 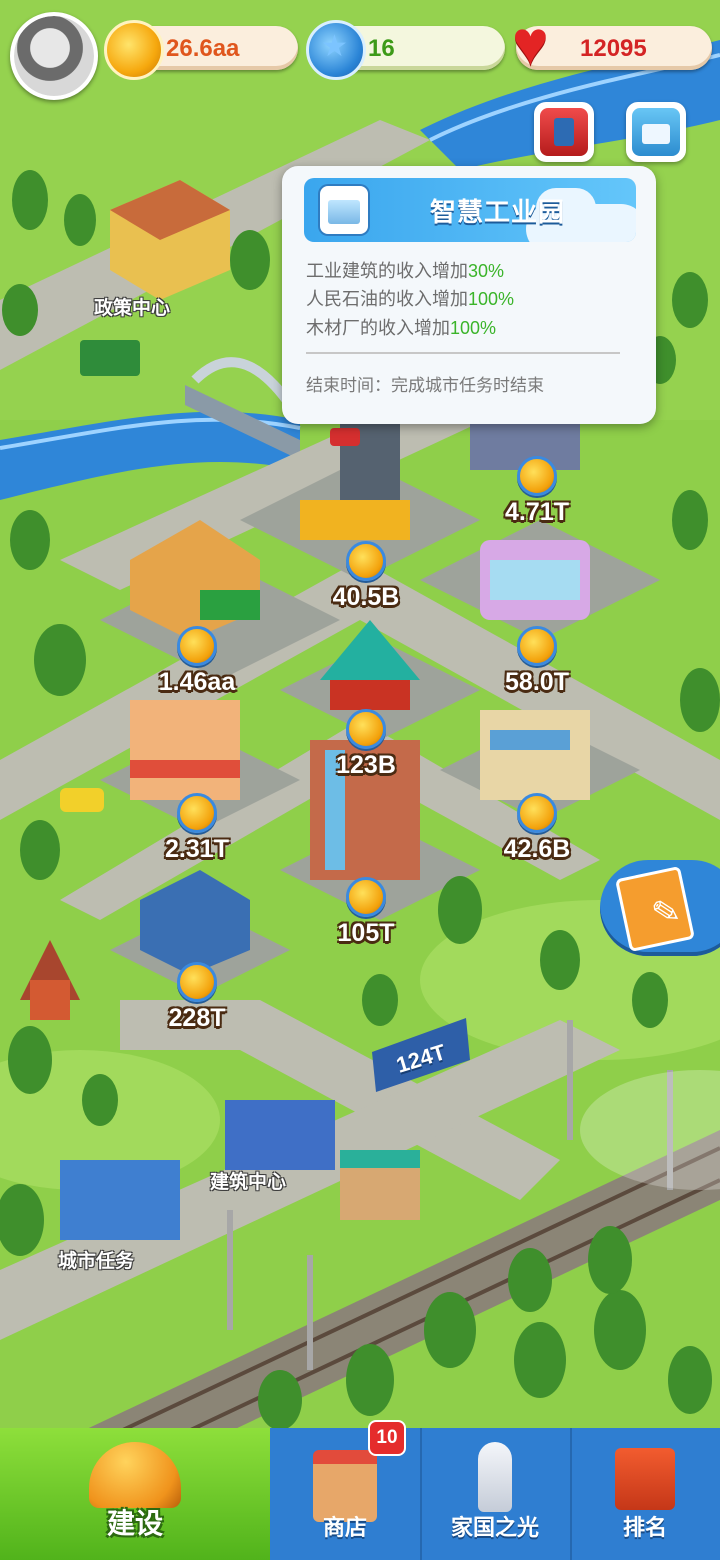 What do you see at coordinates (463, 353) in the screenshot?
I see `divider` at bounding box center [463, 353].